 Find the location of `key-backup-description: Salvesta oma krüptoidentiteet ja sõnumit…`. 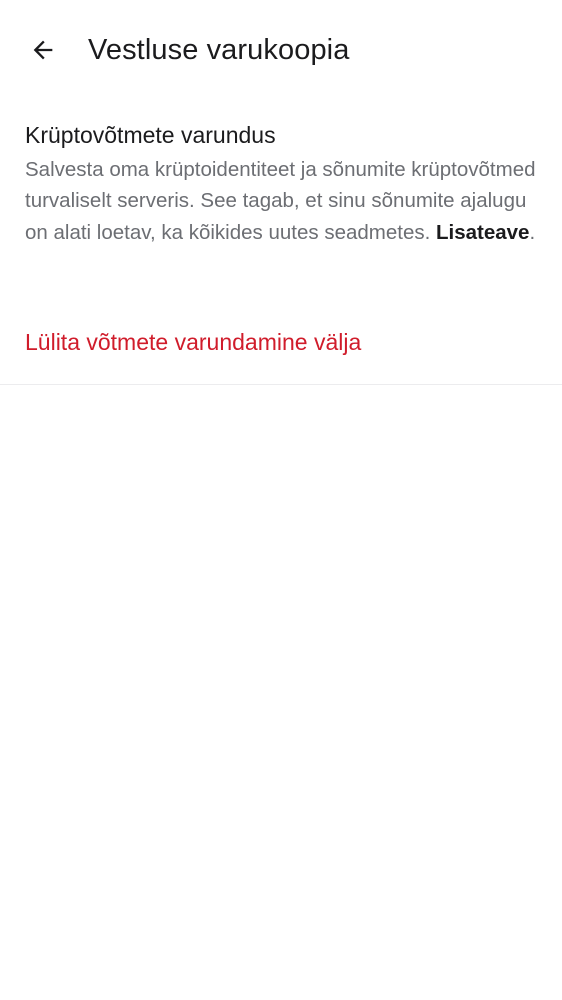

key-backup-description: Salvesta oma krüptoidentiteet ja sõnumit… is located at coordinates (281, 201).